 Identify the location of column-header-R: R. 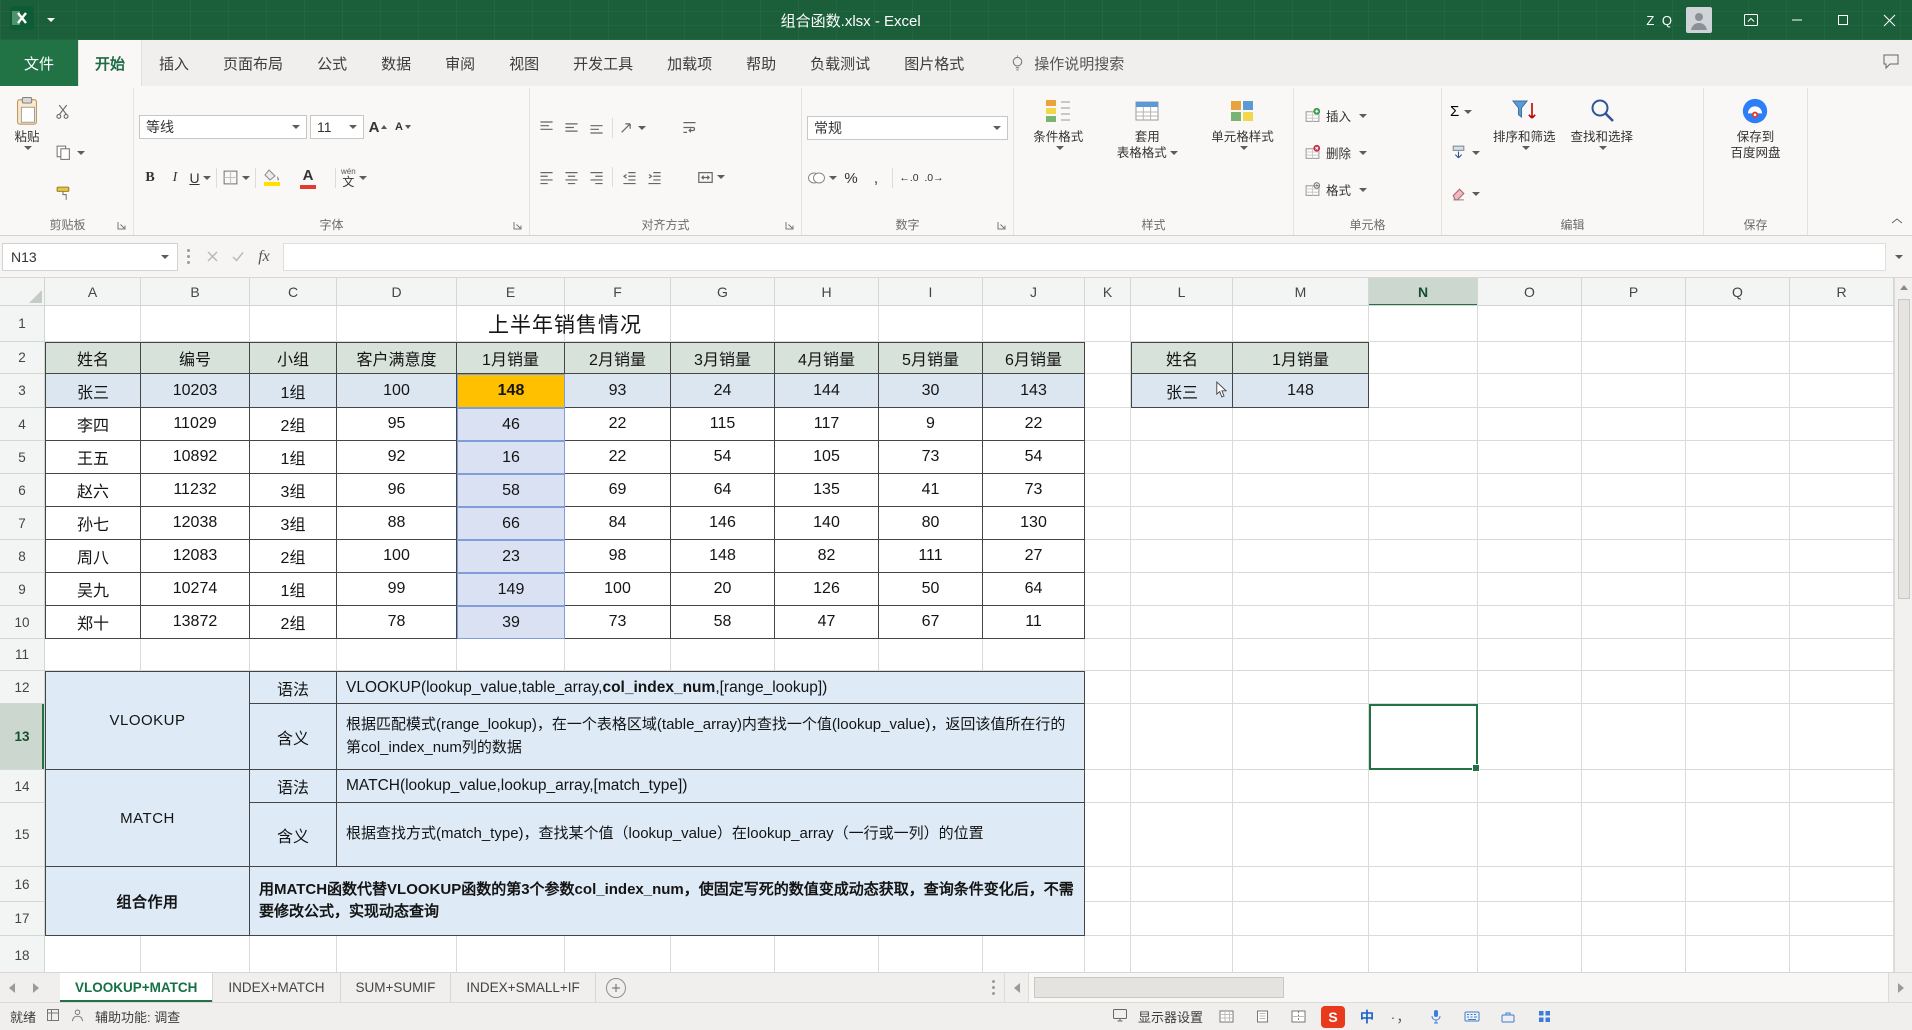
(1842, 291).